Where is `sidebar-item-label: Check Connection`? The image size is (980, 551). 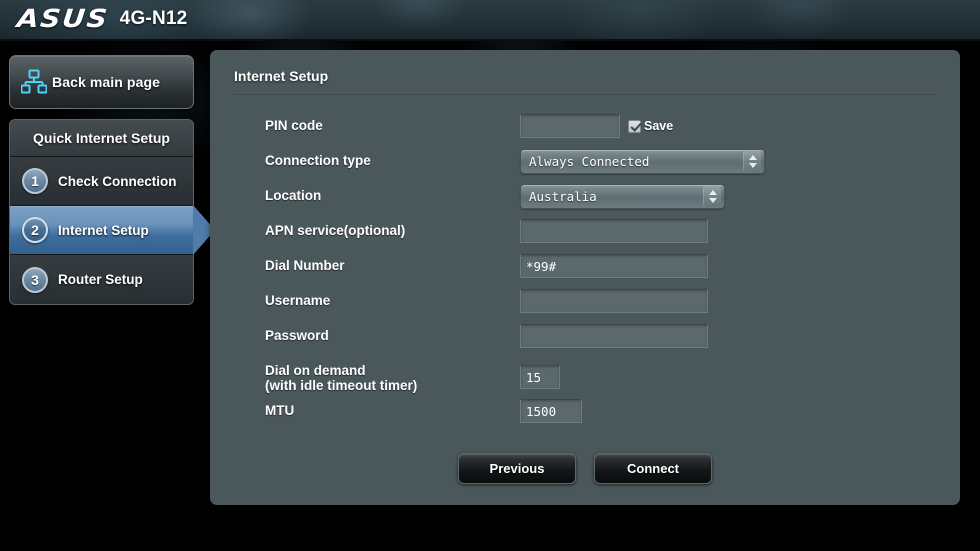
sidebar-item-label: Check Connection is located at coordinates (117, 181).